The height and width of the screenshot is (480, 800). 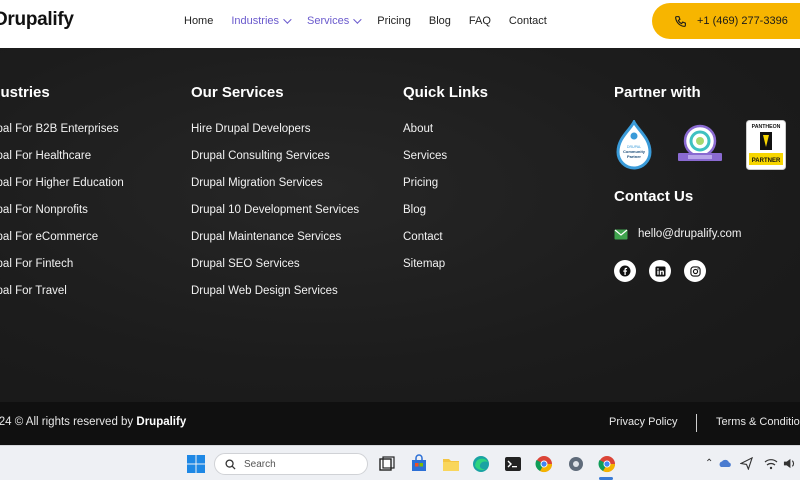 I want to click on chrome-alt-icon, so click(x=607, y=464).